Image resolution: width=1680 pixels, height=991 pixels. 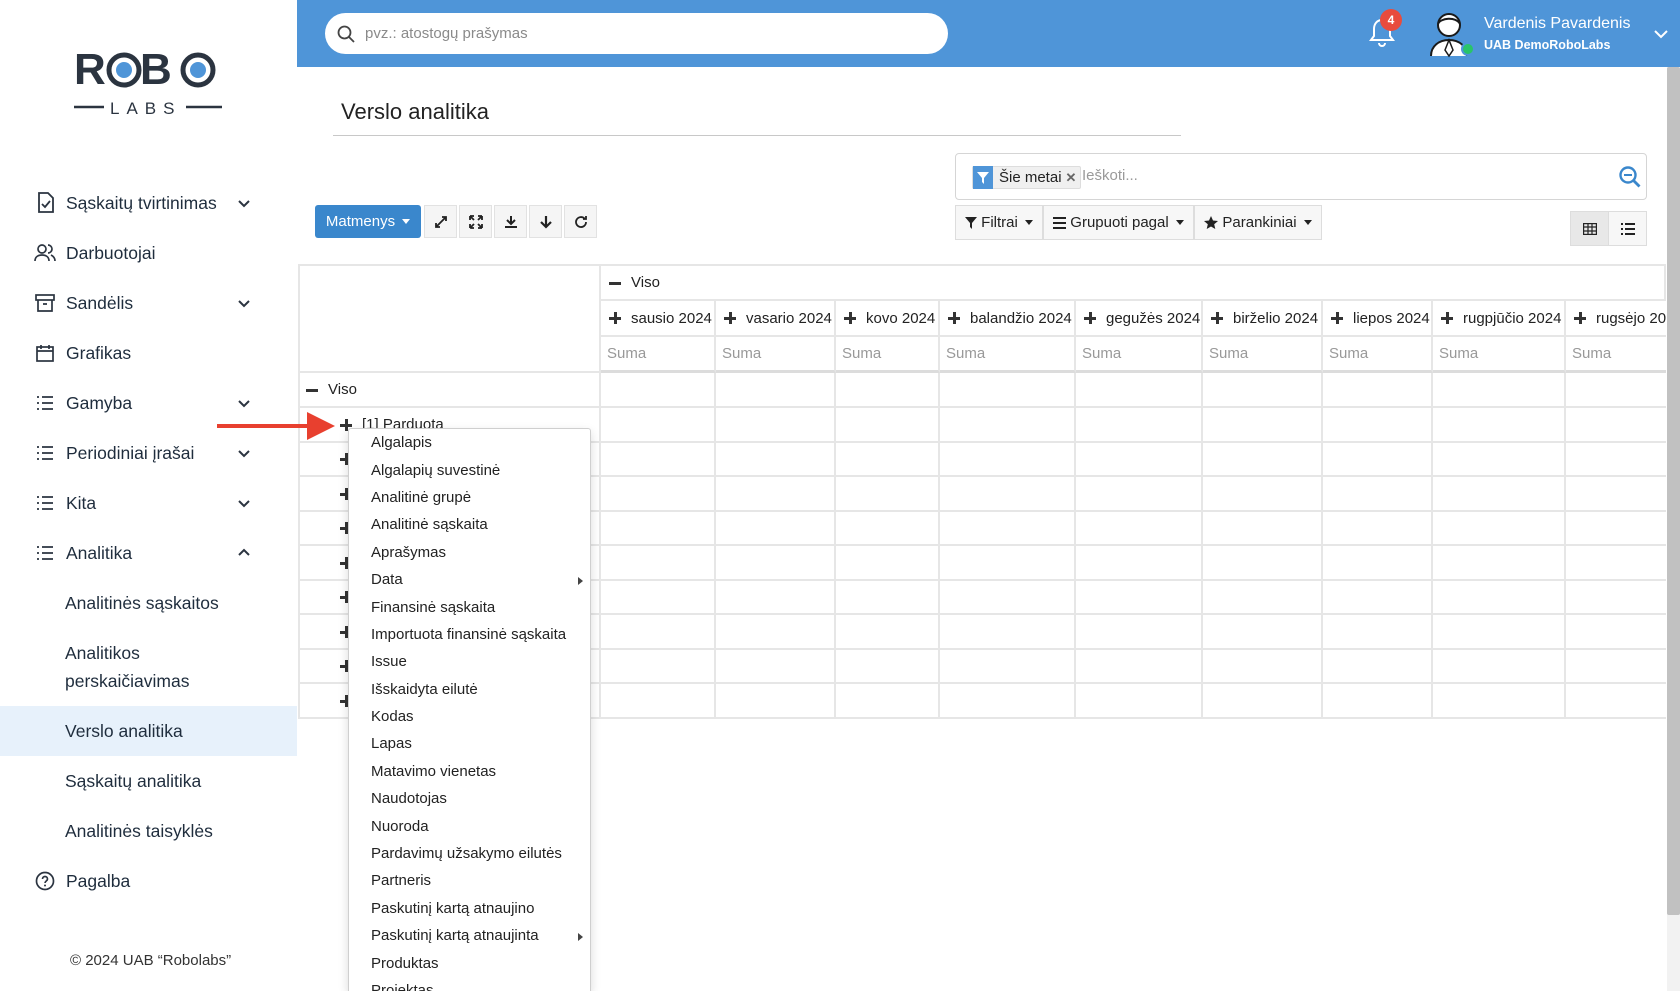 I want to click on sidebar-subitem-analytics-recalculation: Analitikos perskaičiavimas, so click(x=148, y=667).